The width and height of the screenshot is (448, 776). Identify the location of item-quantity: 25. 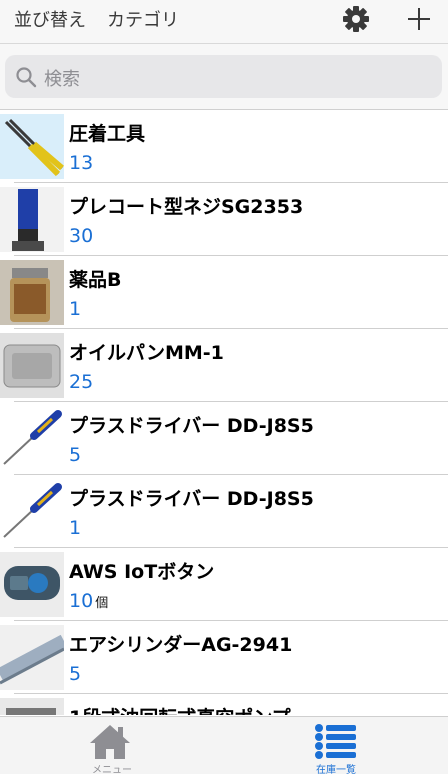
(81, 382).